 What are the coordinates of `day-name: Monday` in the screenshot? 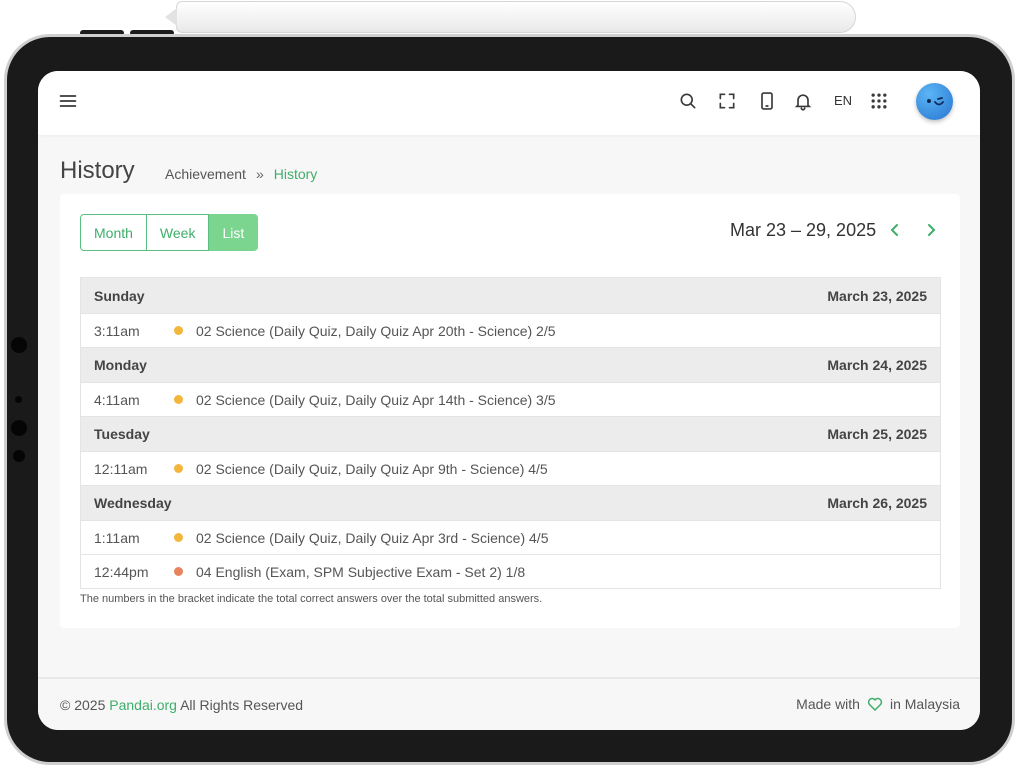 It's located at (120, 365).